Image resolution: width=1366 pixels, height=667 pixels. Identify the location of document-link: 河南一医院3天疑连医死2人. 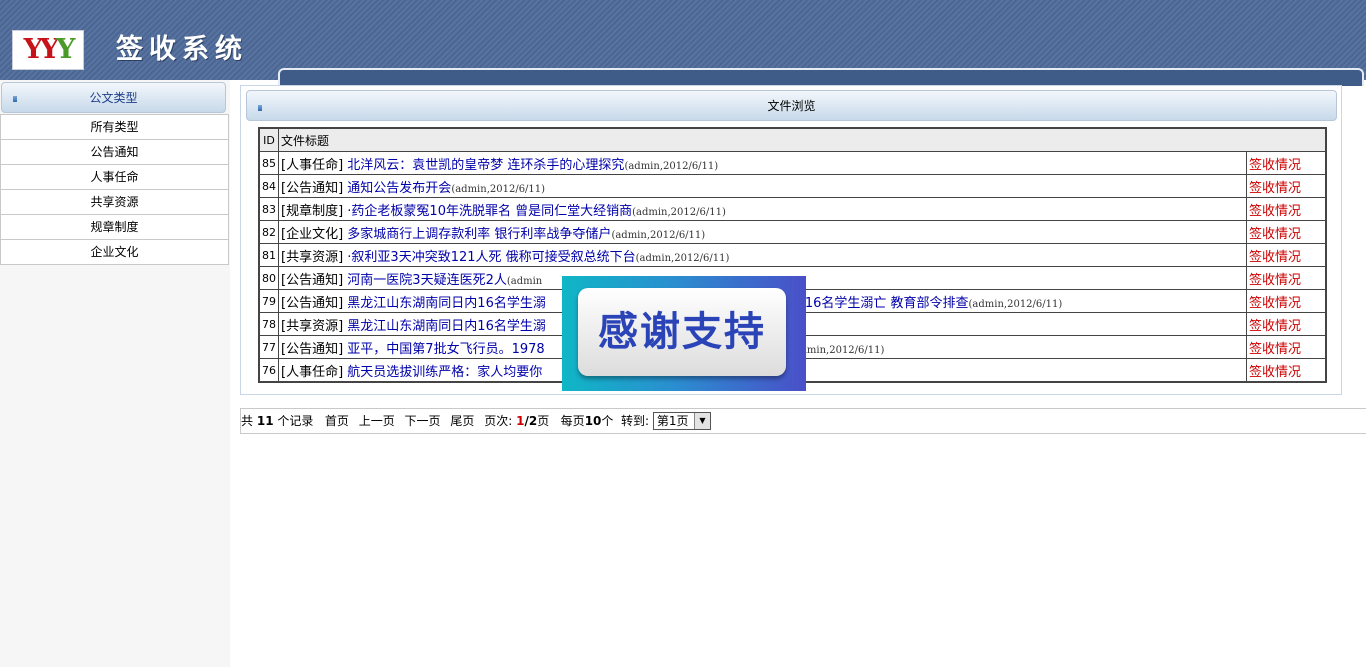
(427, 280).